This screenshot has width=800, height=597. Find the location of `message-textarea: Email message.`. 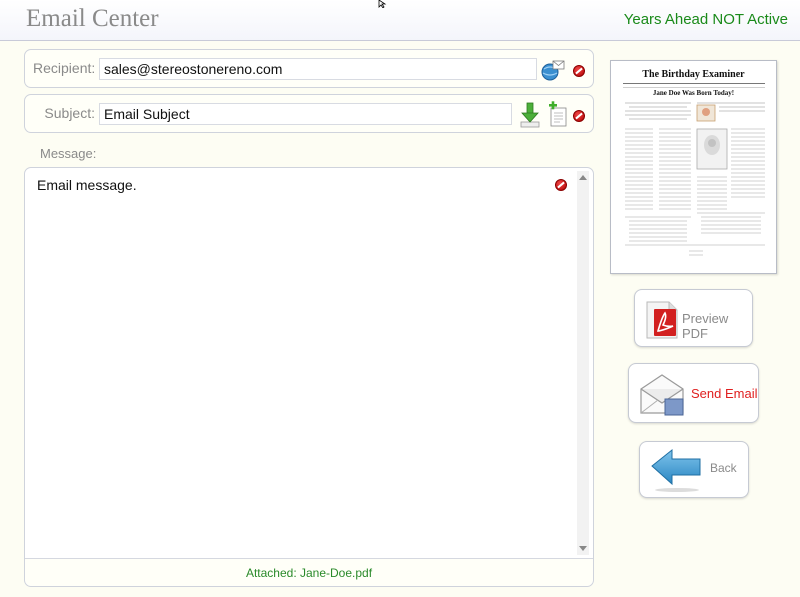

message-textarea: Email message. is located at coordinates (87, 185).